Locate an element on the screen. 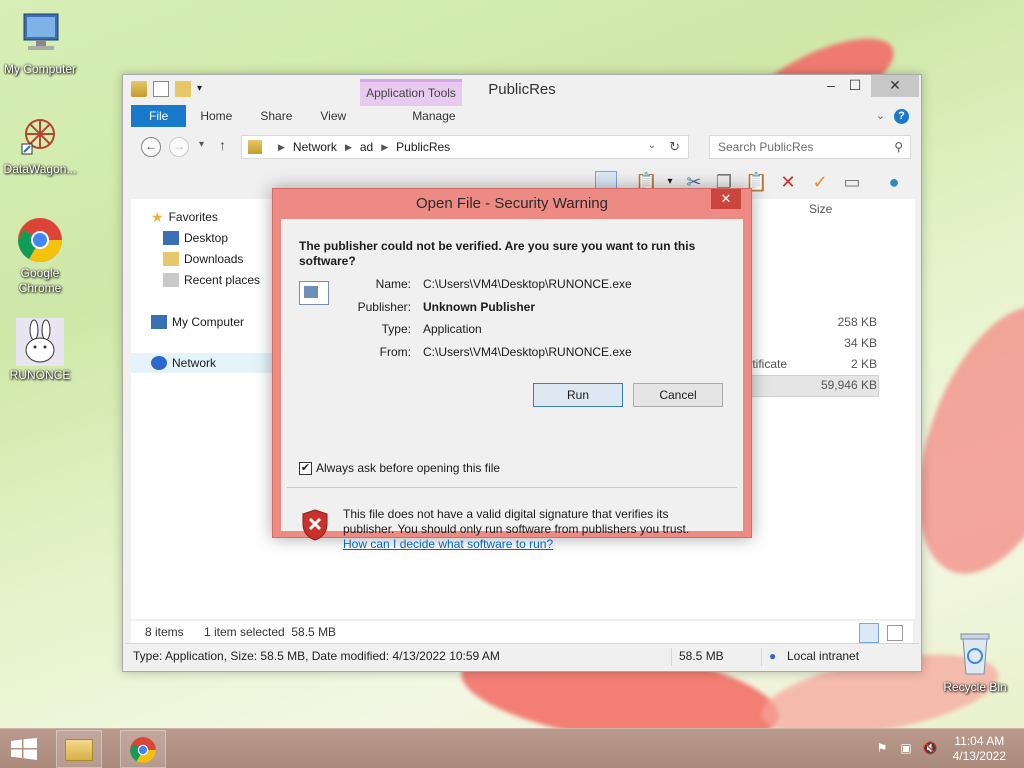 This screenshot has height=768, width=1024. nav-label: Network is located at coordinates (194, 363).